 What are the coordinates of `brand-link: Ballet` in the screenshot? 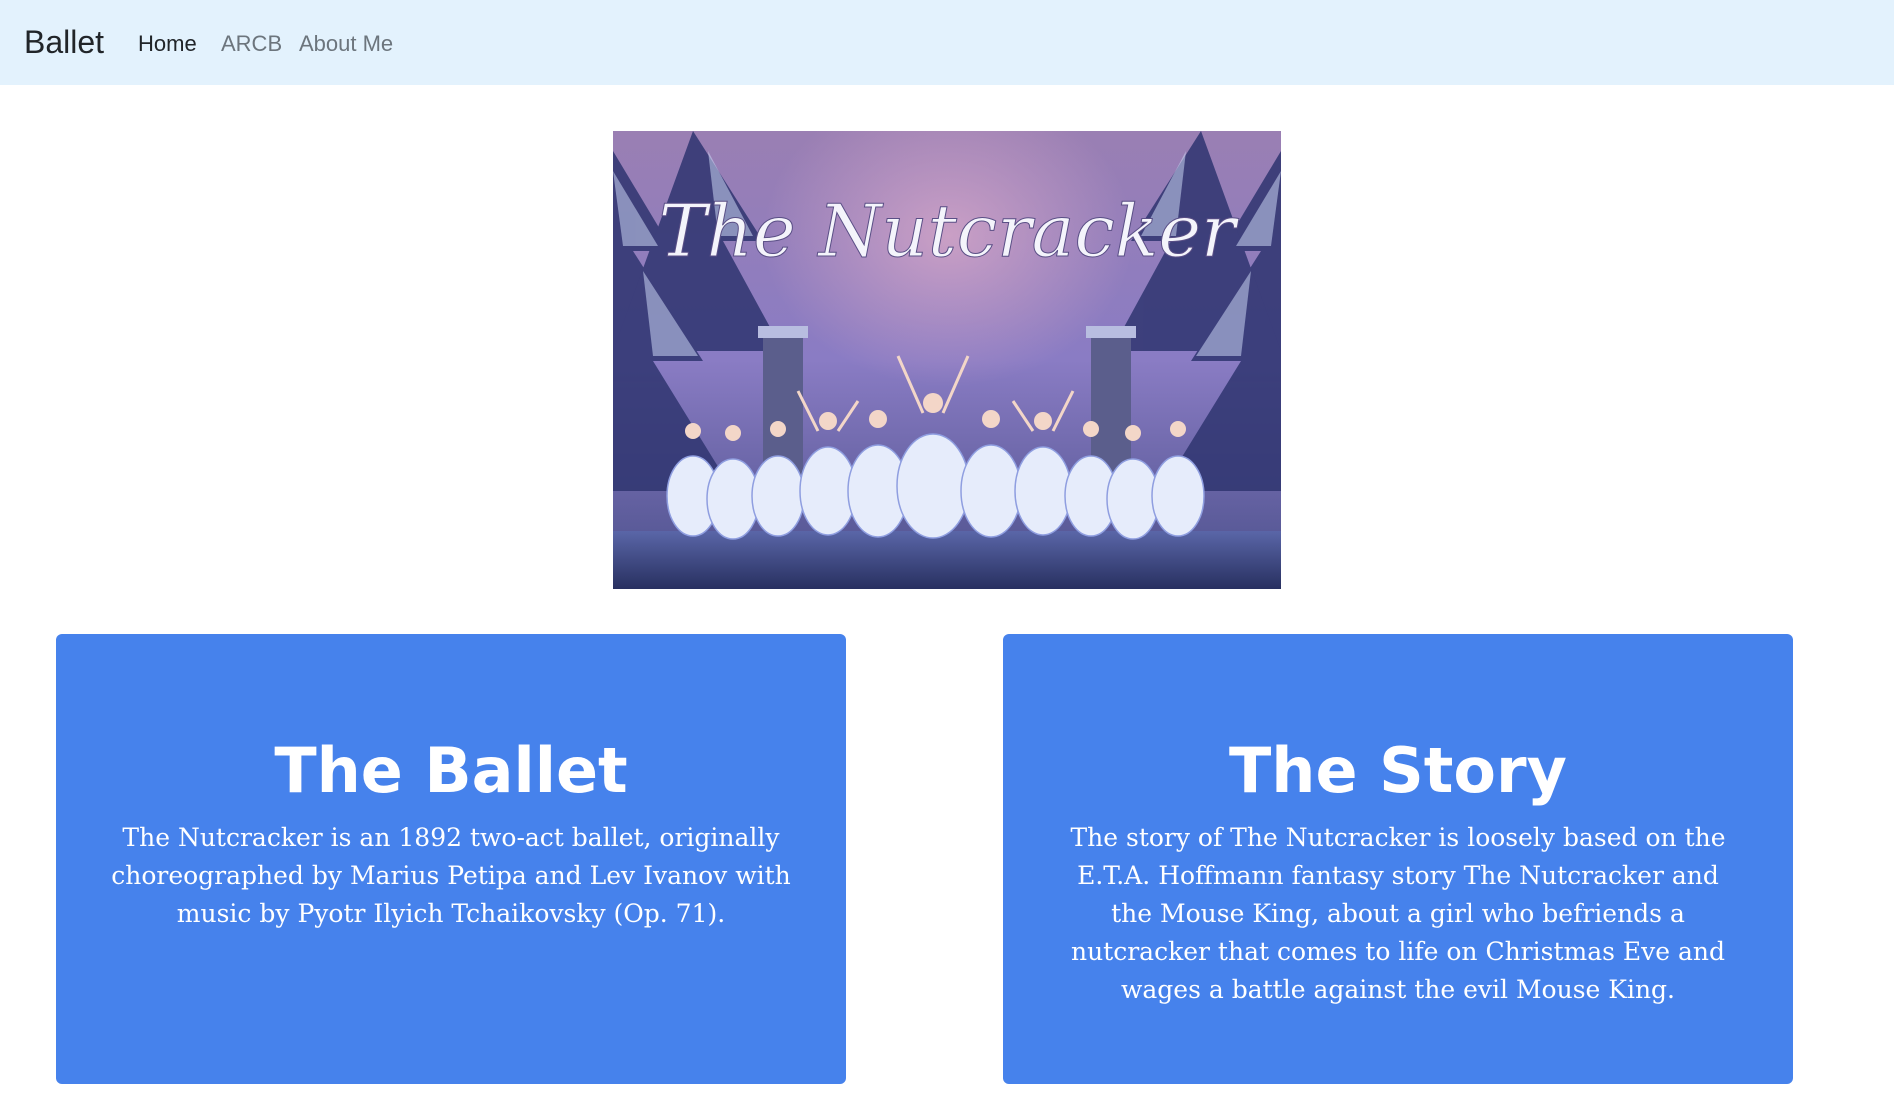 It's located at (64, 43).